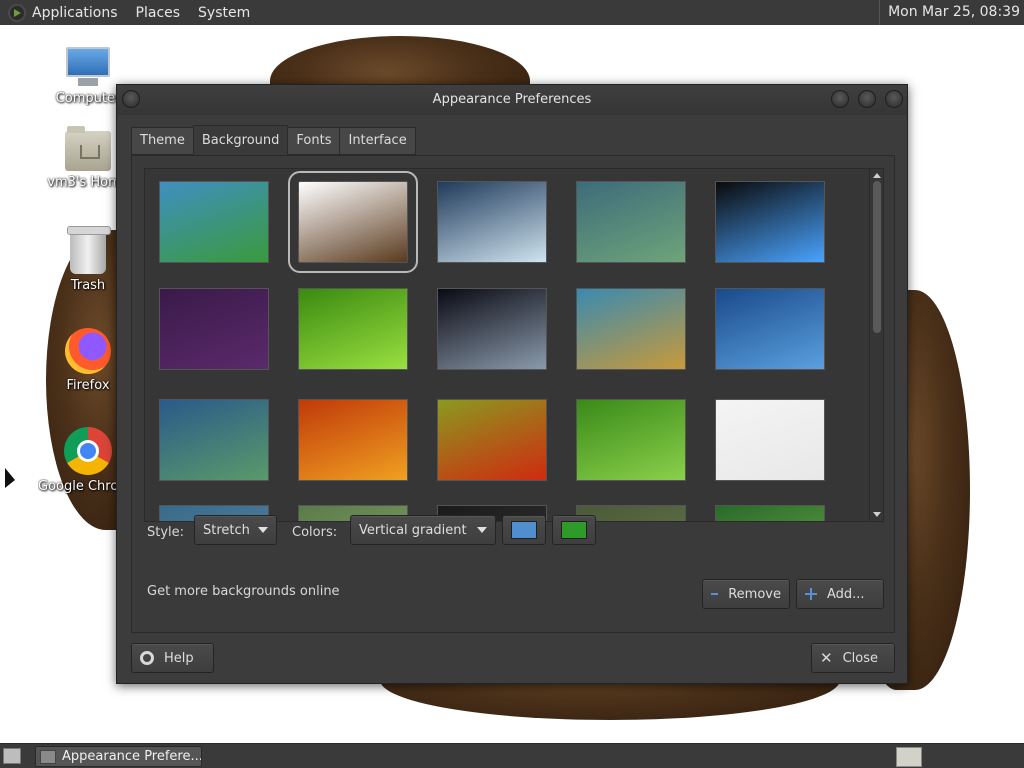 This screenshot has height=768, width=1024. I want to click on secondary-color-swatch, so click(574, 530).